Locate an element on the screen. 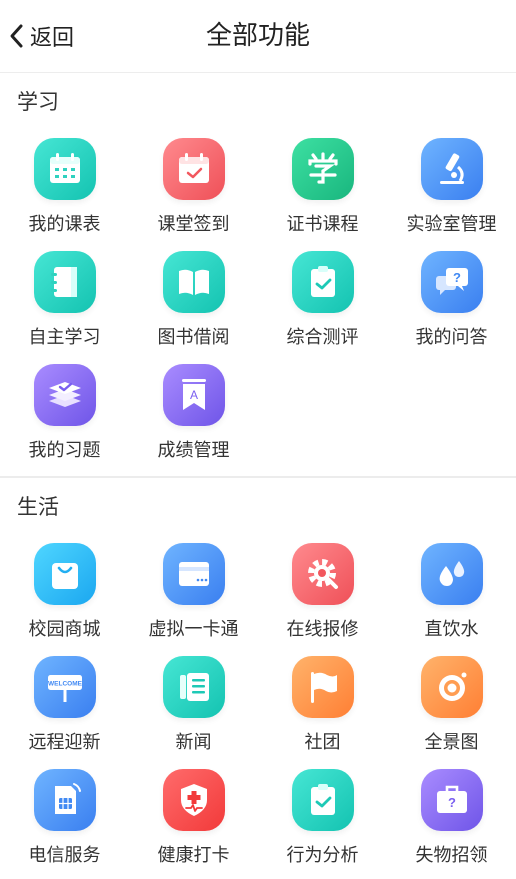 The width and height of the screenshot is (516, 879). welcome-sign-text: WELCOME is located at coordinates (65, 684).